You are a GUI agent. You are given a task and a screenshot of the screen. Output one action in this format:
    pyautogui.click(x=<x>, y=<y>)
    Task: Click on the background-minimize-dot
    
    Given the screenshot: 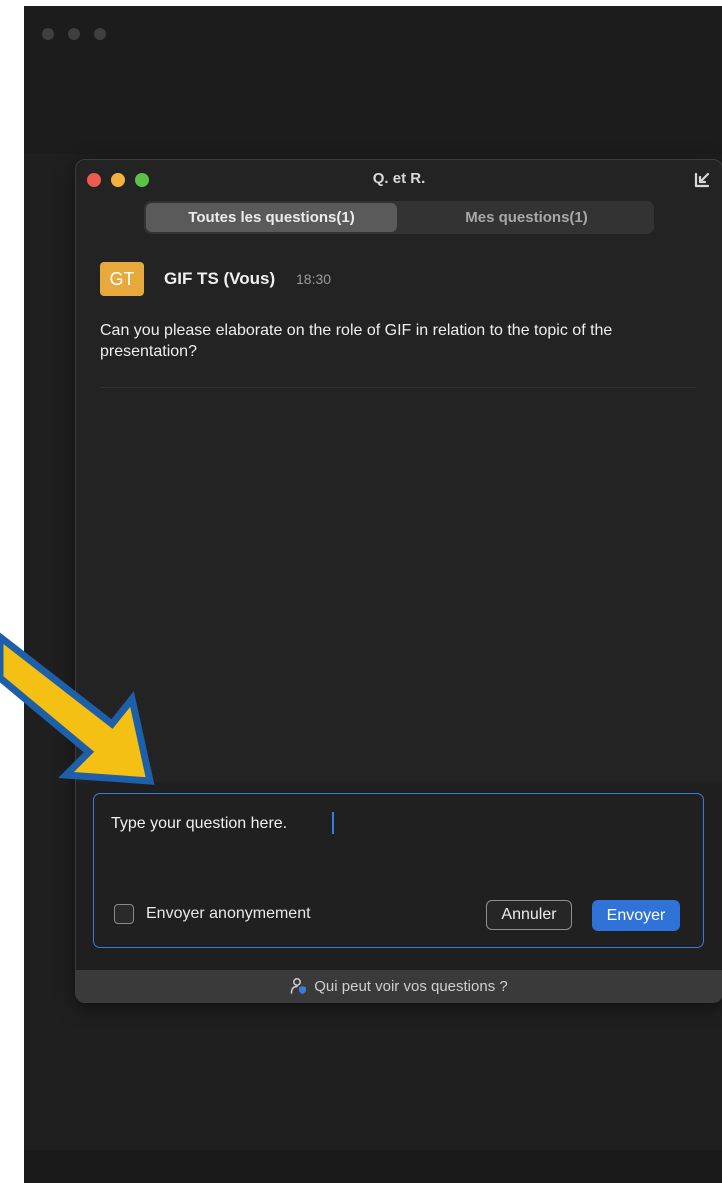 What is the action you would take?
    pyautogui.click(x=74, y=34)
    